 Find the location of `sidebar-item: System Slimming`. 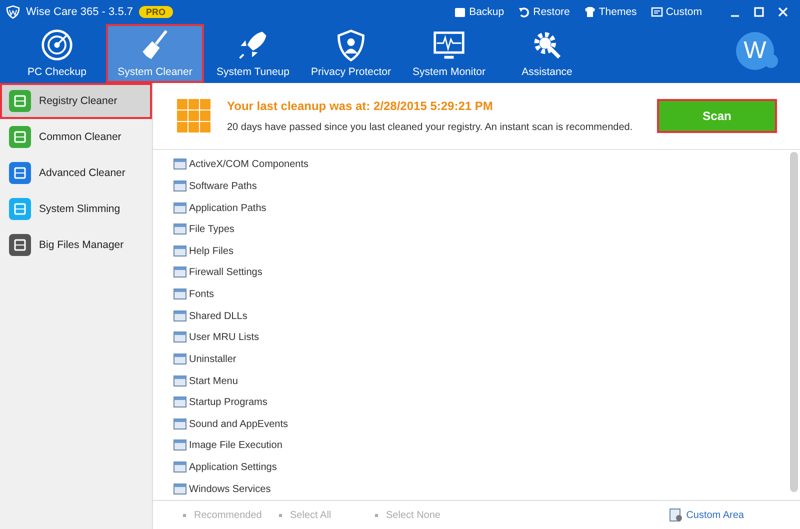

sidebar-item: System Slimming is located at coordinates (76, 209).